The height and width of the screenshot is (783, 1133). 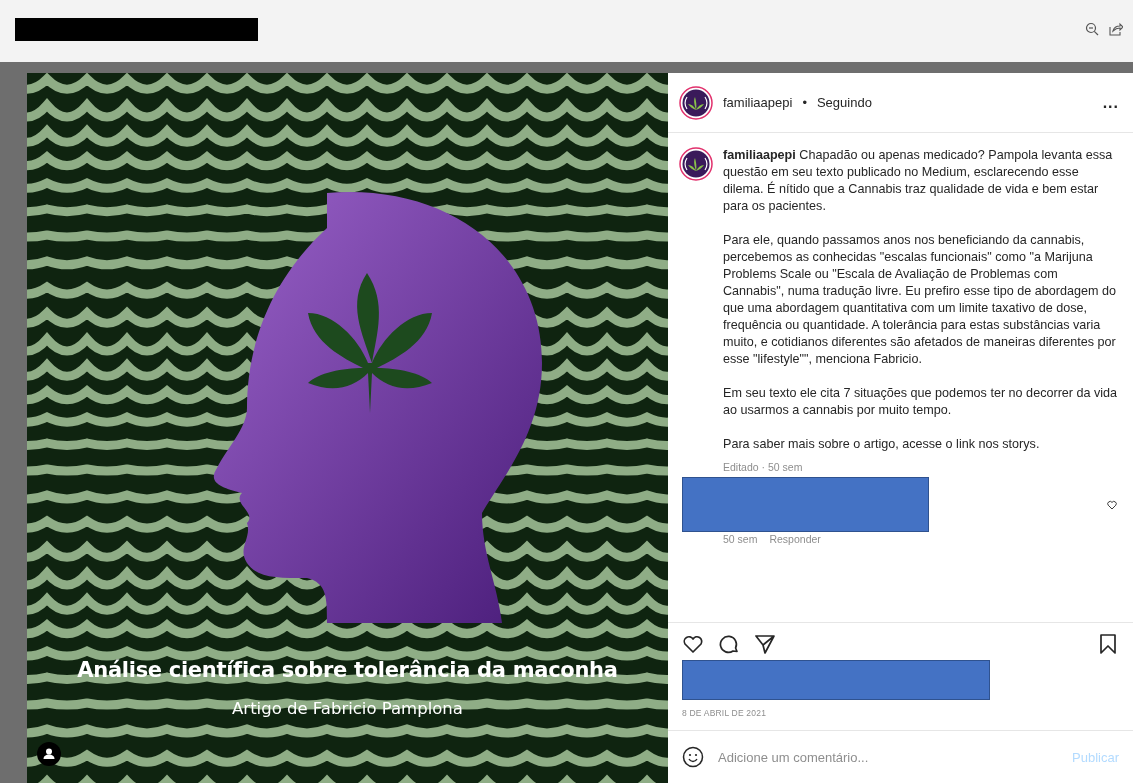 I want to click on post-date: 8 DE ABRIL DE 2021, so click(x=725, y=713).